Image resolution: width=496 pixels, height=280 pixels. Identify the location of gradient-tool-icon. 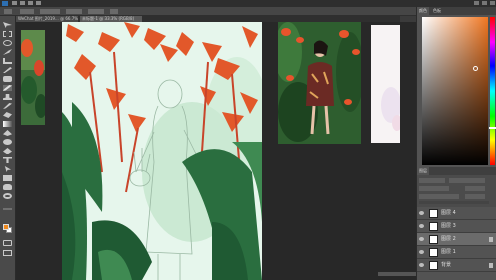
(7, 124).